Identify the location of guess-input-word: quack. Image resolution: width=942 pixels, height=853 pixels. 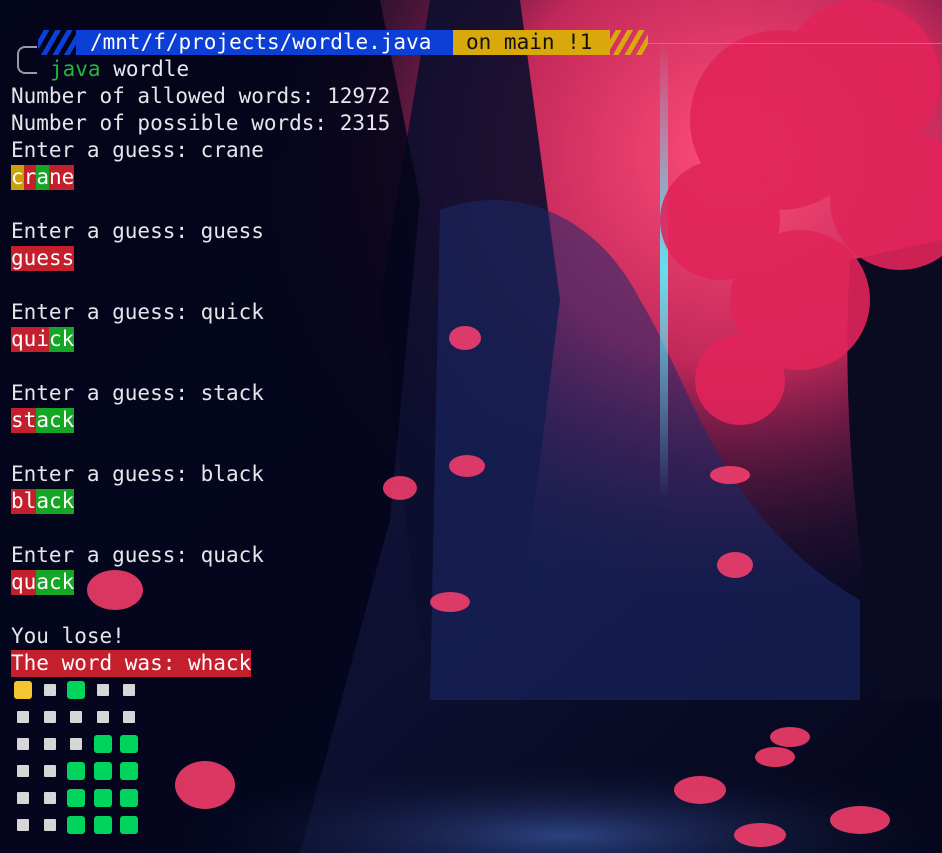
(232, 555).